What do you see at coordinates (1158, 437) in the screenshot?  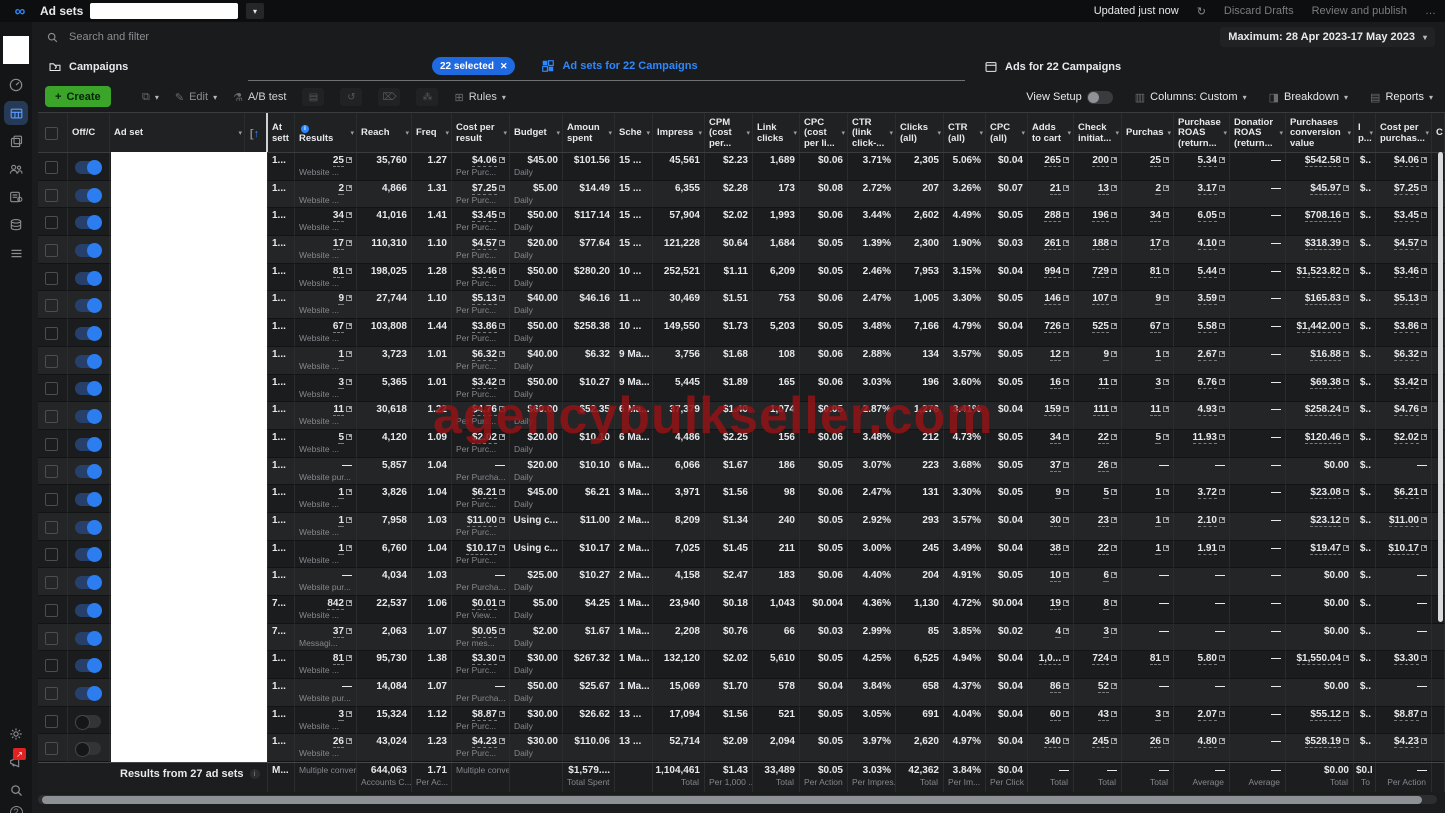 I see `metric-value-link: 5` at bounding box center [1158, 437].